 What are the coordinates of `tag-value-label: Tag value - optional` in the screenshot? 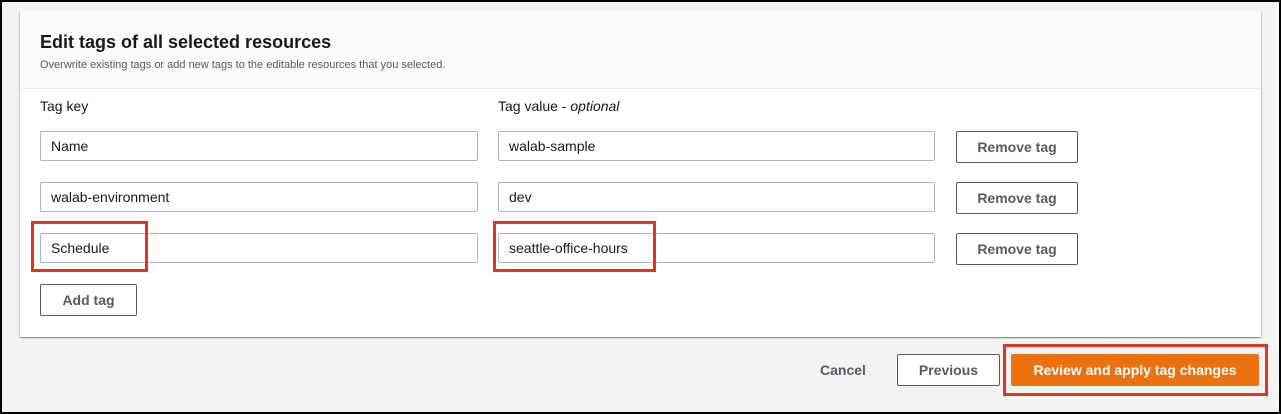 It's located at (558, 106).